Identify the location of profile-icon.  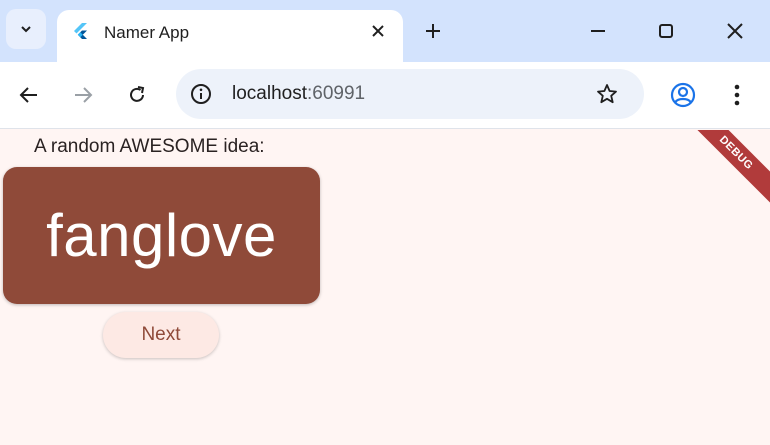
(683, 95).